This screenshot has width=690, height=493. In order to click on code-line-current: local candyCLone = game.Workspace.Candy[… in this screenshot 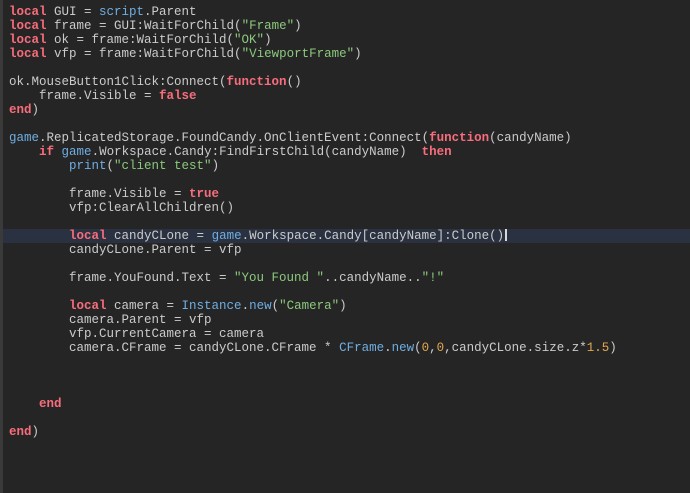, I will do `click(346, 236)`.